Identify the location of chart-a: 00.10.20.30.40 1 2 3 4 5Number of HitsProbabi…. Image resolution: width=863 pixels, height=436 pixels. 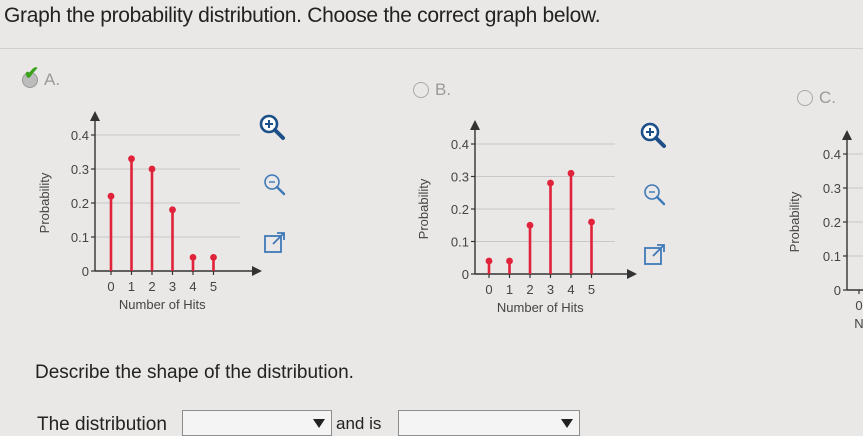
(149, 211).